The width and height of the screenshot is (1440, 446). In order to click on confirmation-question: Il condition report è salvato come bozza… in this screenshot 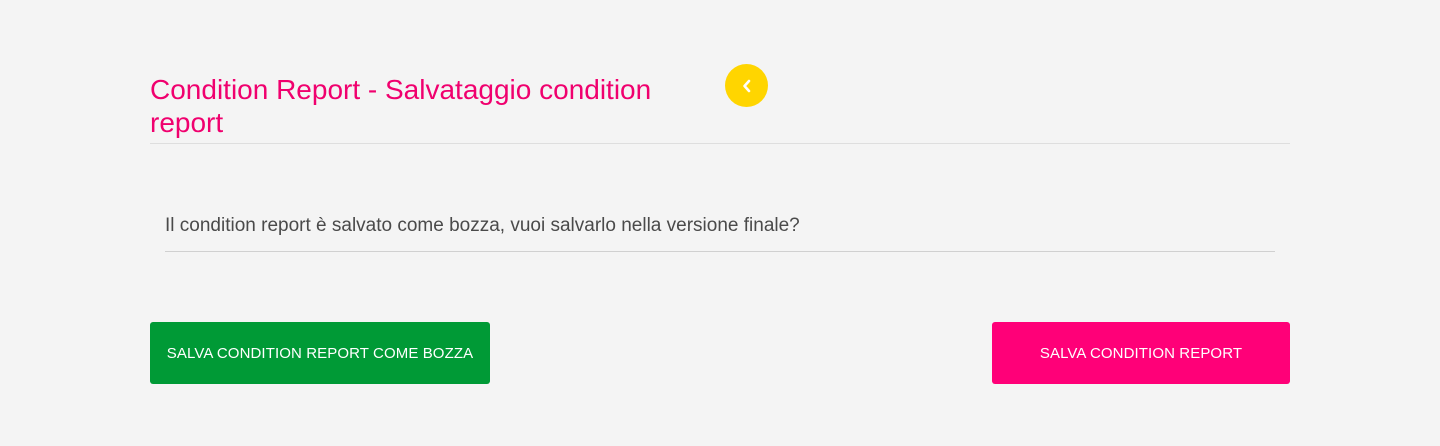, I will do `click(482, 225)`.